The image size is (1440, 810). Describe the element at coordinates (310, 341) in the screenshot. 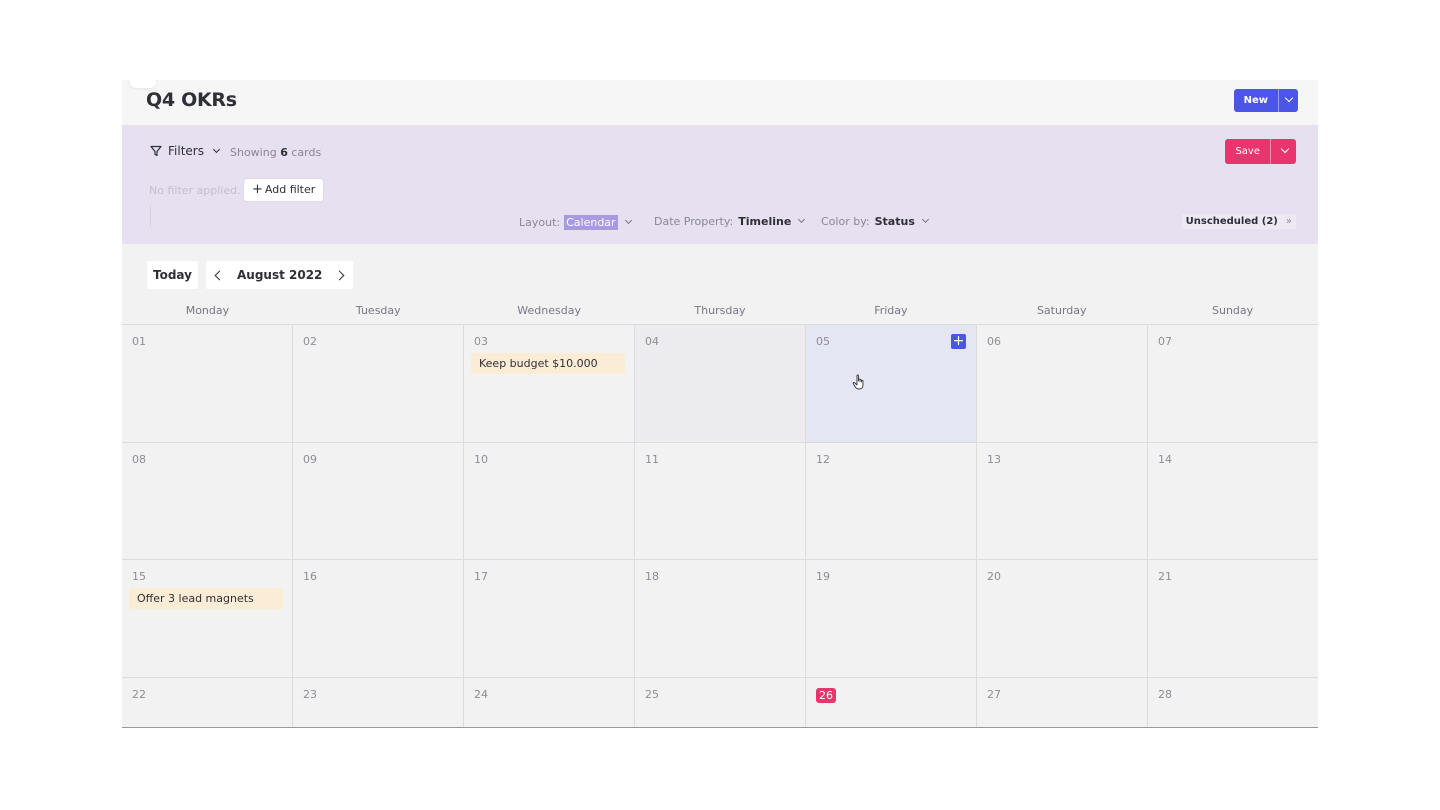

I see `day-number: 02` at that location.